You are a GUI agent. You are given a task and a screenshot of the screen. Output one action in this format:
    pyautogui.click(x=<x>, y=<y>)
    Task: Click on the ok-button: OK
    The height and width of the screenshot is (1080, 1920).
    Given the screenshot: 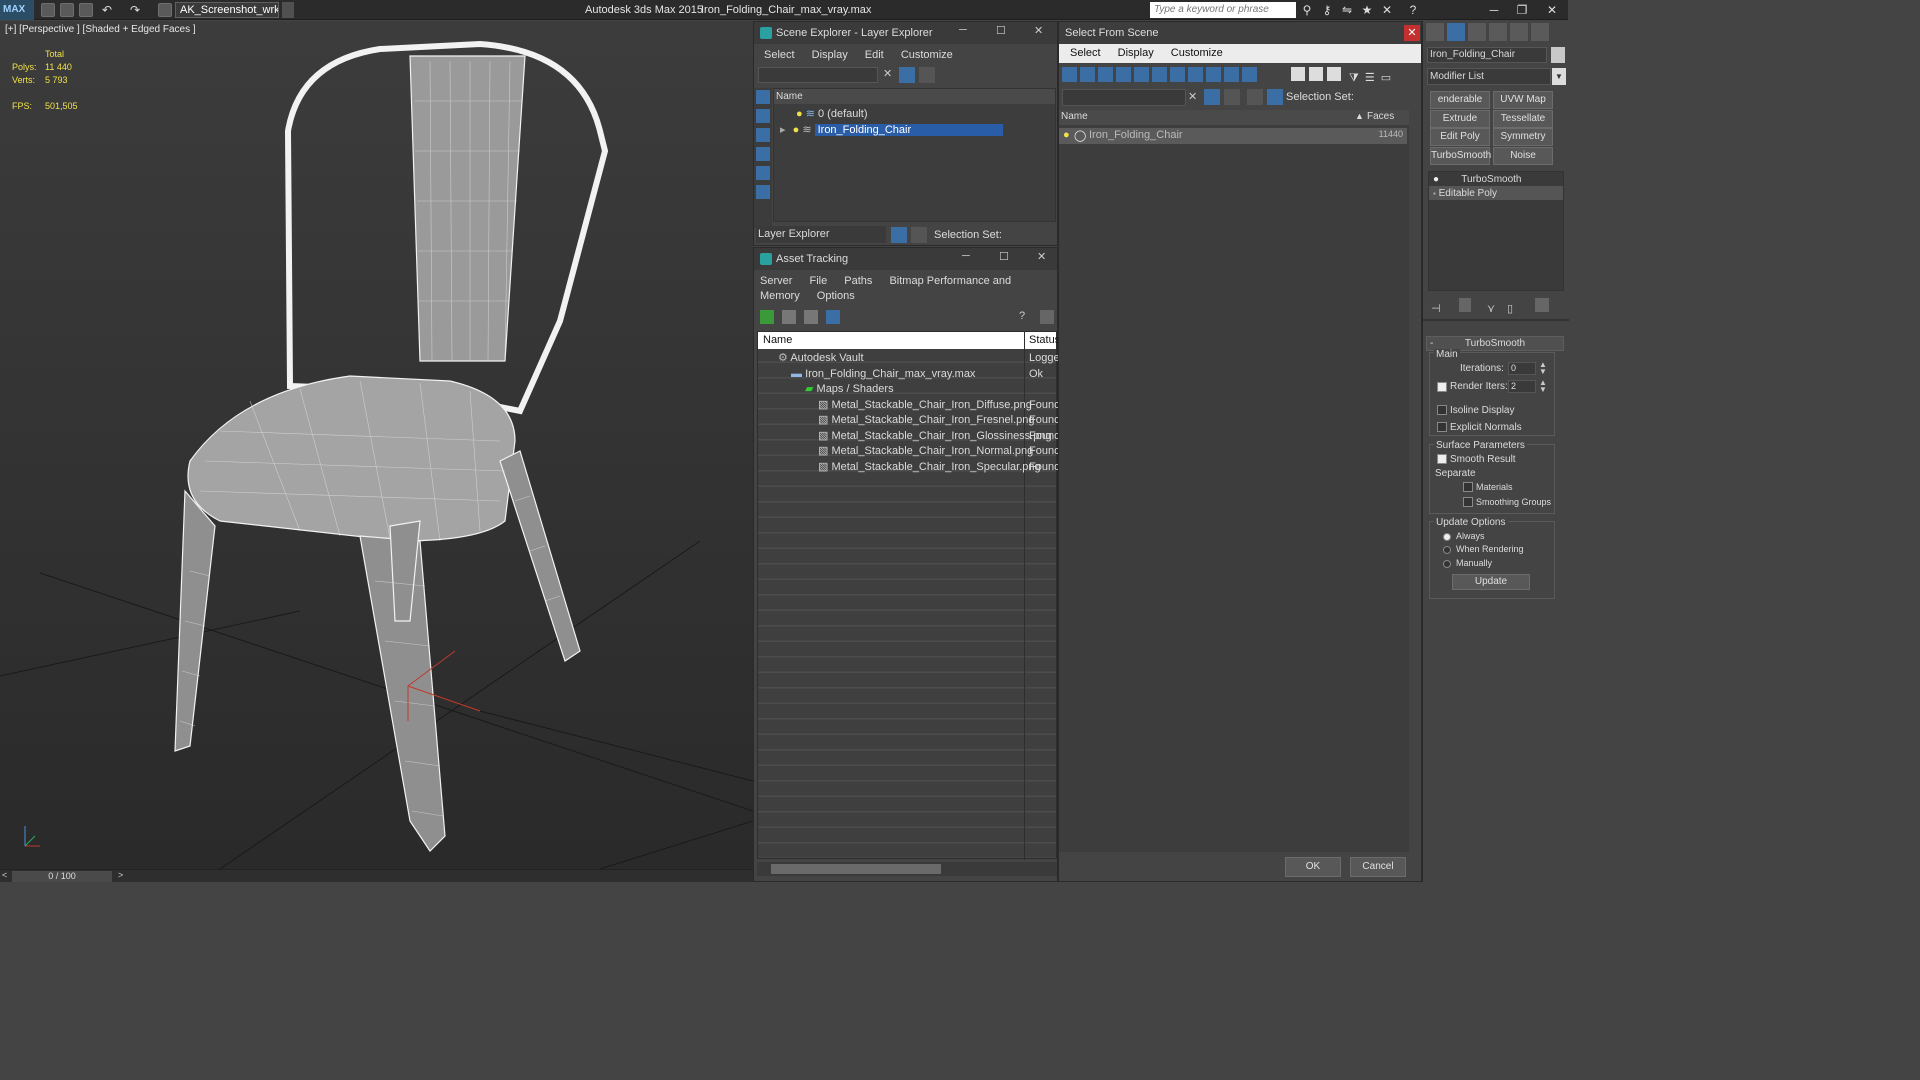 What is the action you would take?
    pyautogui.click(x=1313, y=867)
    